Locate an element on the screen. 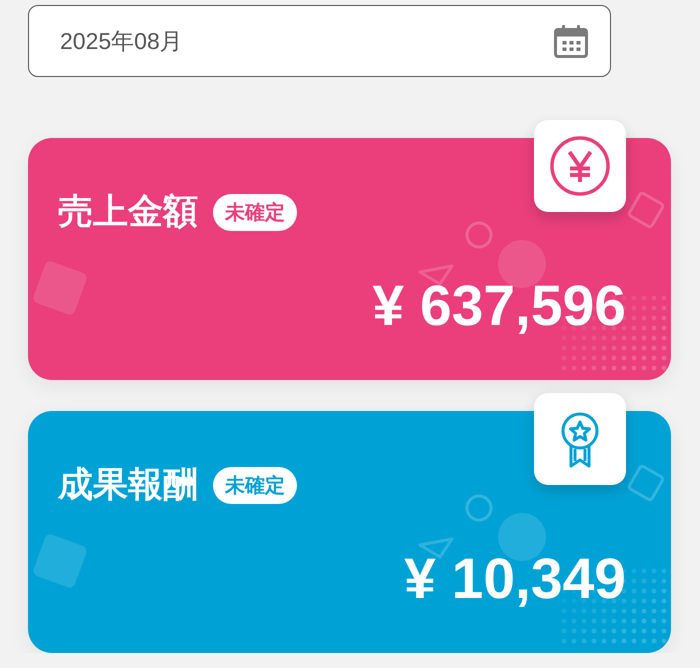 The width and height of the screenshot is (700, 668). amount-value: ¥ 637,596 is located at coordinates (499, 306).